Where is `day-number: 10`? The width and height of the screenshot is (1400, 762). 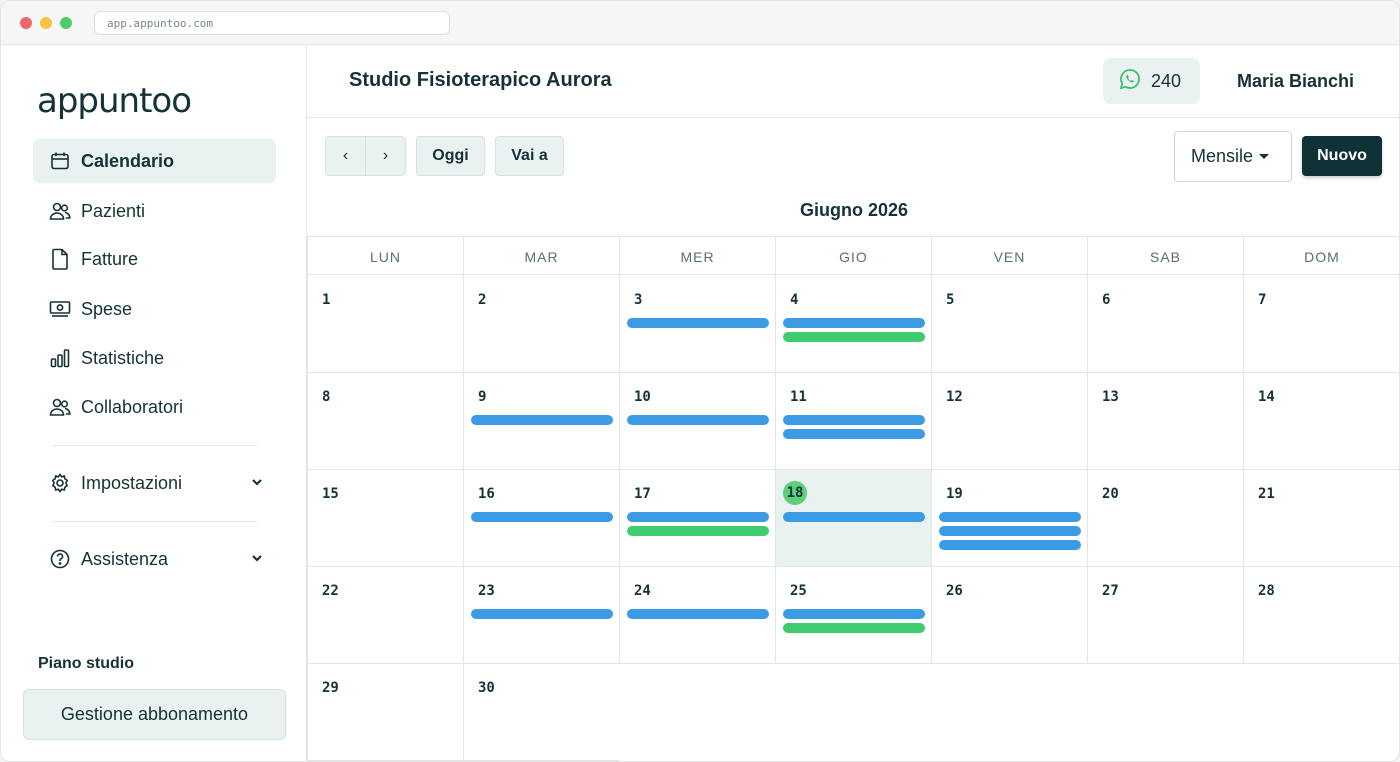
day-number: 10 is located at coordinates (642, 397).